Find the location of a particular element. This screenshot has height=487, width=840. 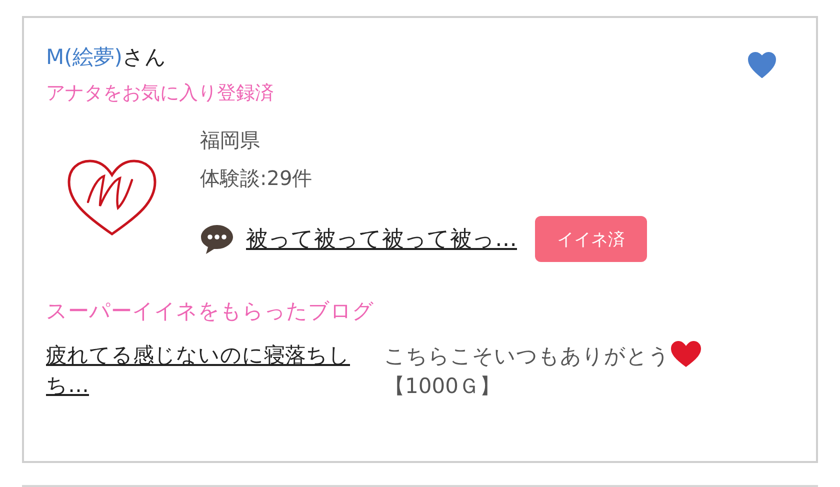

user-name-link: M(絵夢) is located at coordinates (84, 57).